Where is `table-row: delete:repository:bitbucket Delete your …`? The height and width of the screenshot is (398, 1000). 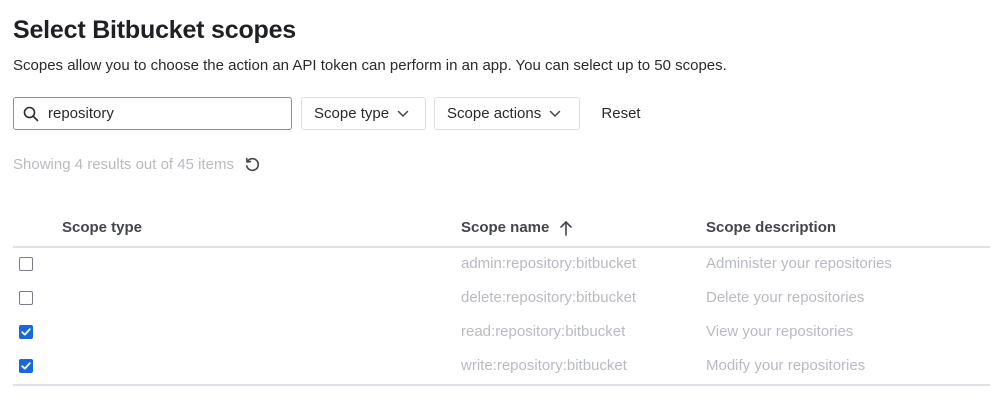 table-row: delete:repository:bitbucket Delete your … is located at coordinates (501, 298).